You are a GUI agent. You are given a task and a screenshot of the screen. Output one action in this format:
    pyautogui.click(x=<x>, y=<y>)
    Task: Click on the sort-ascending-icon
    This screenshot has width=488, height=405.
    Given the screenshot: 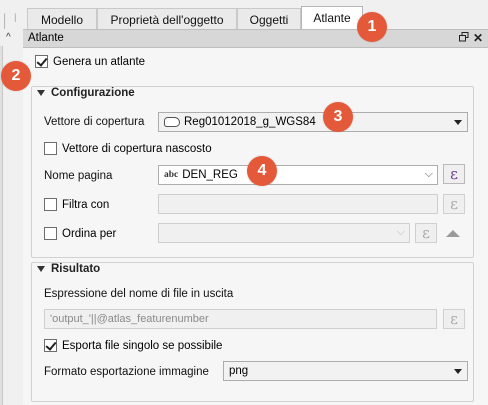 What is the action you would take?
    pyautogui.click(x=453, y=233)
    